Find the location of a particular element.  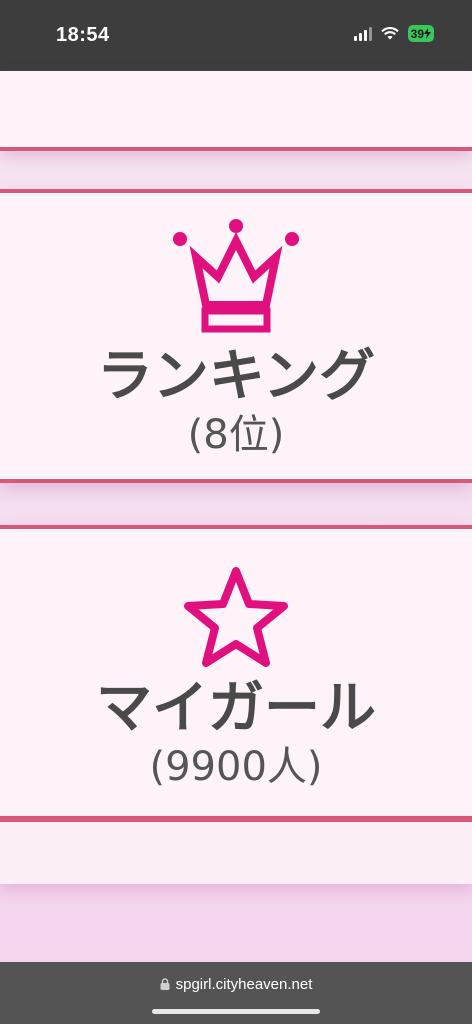

lock-icon is located at coordinates (165, 984).